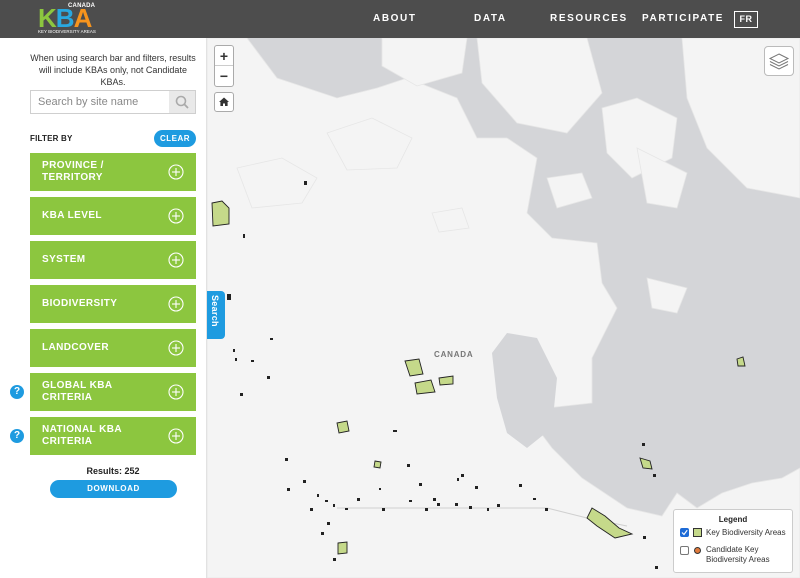  I want to click on legend-item-kba: Key Biodiversity Areas, so click(736, 533).